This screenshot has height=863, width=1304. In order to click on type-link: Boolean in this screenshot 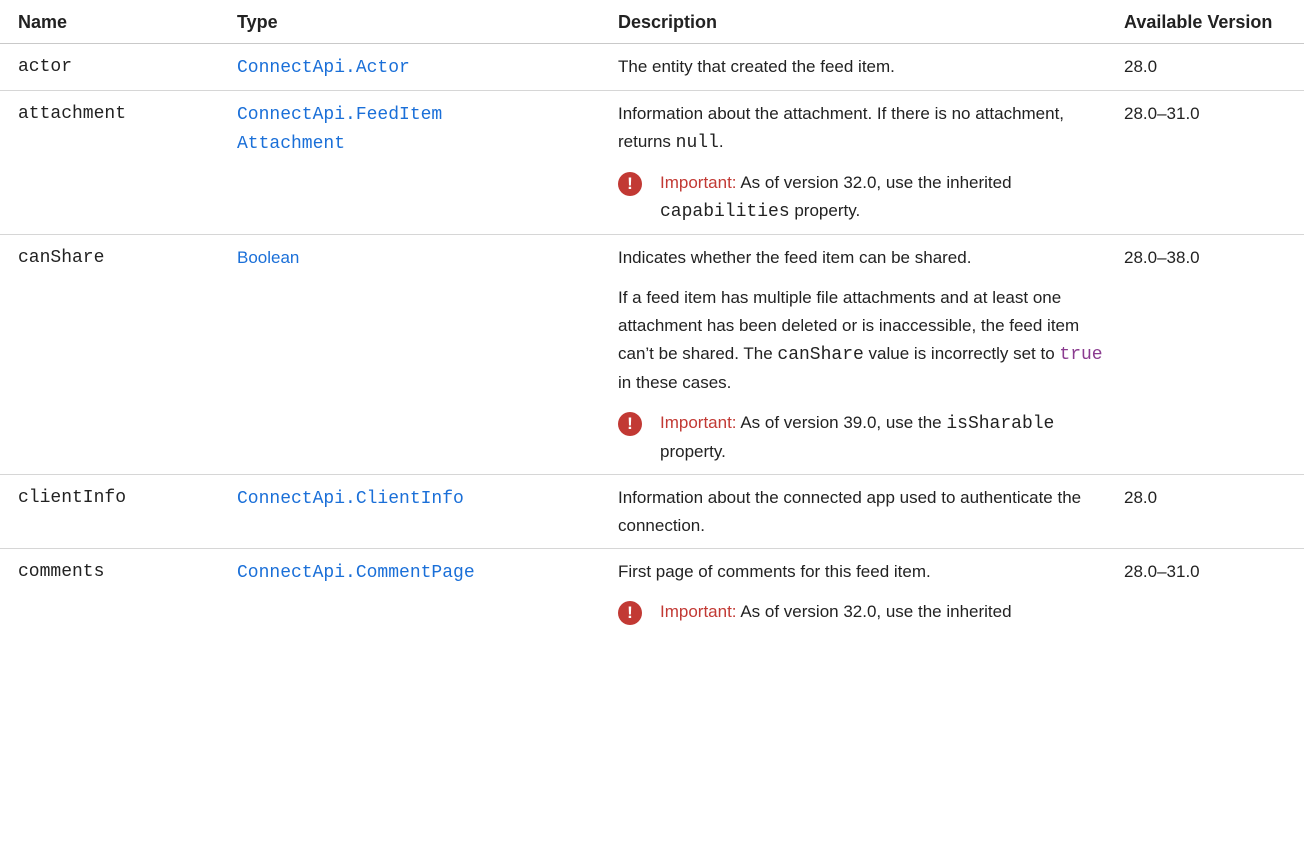, I will do `click(268, 257)`.